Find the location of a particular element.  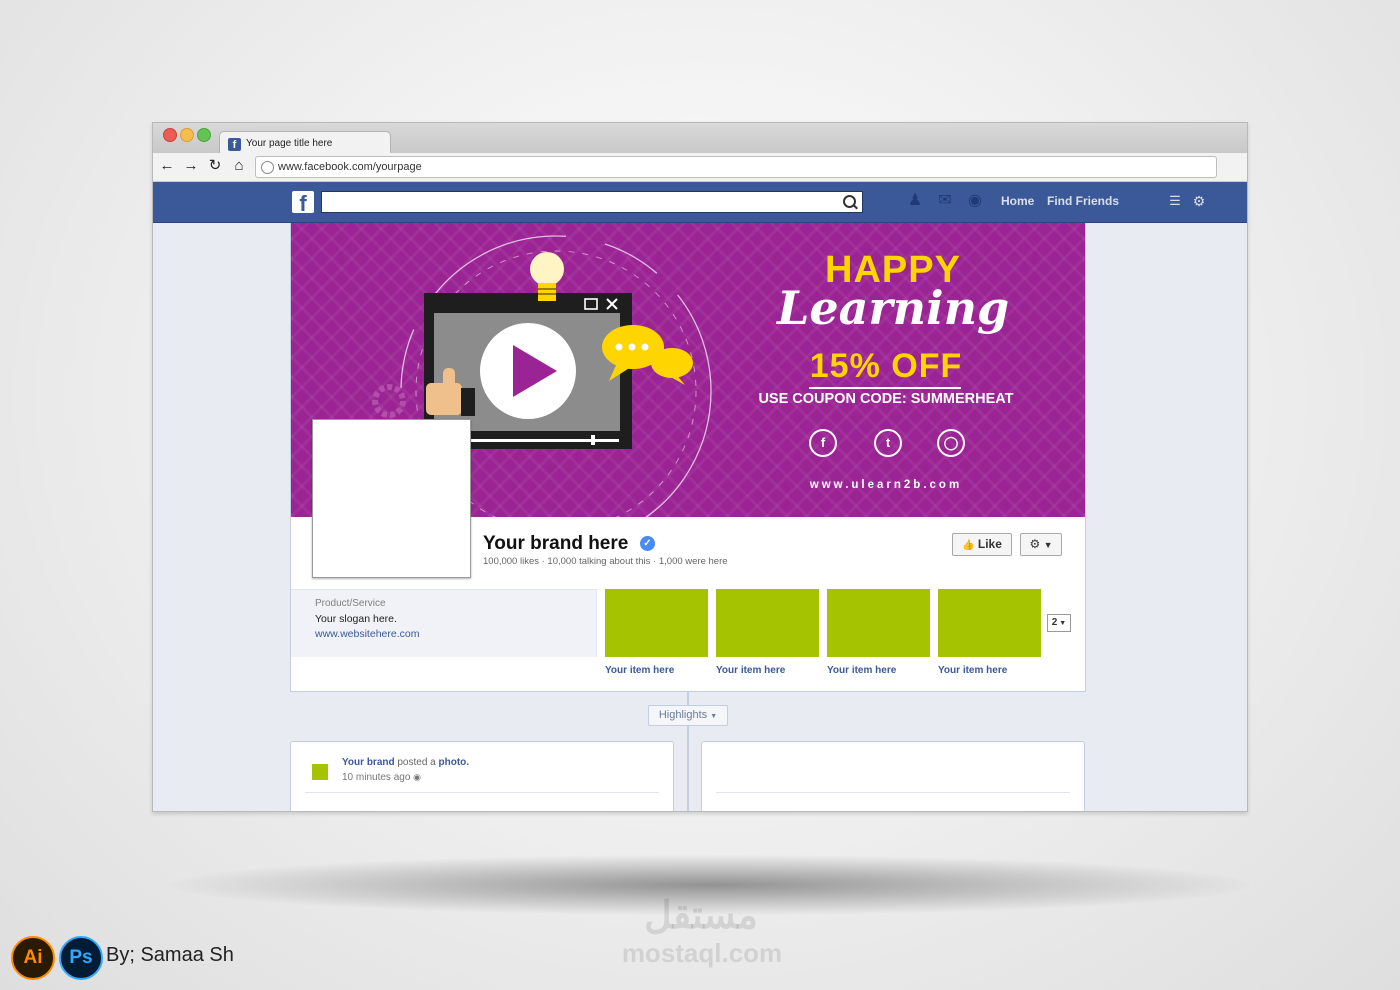

facebook-header: f ♟ ✉ ◉ Home Find Friends ☰ ⚙ is located at coordinates (700, 202).